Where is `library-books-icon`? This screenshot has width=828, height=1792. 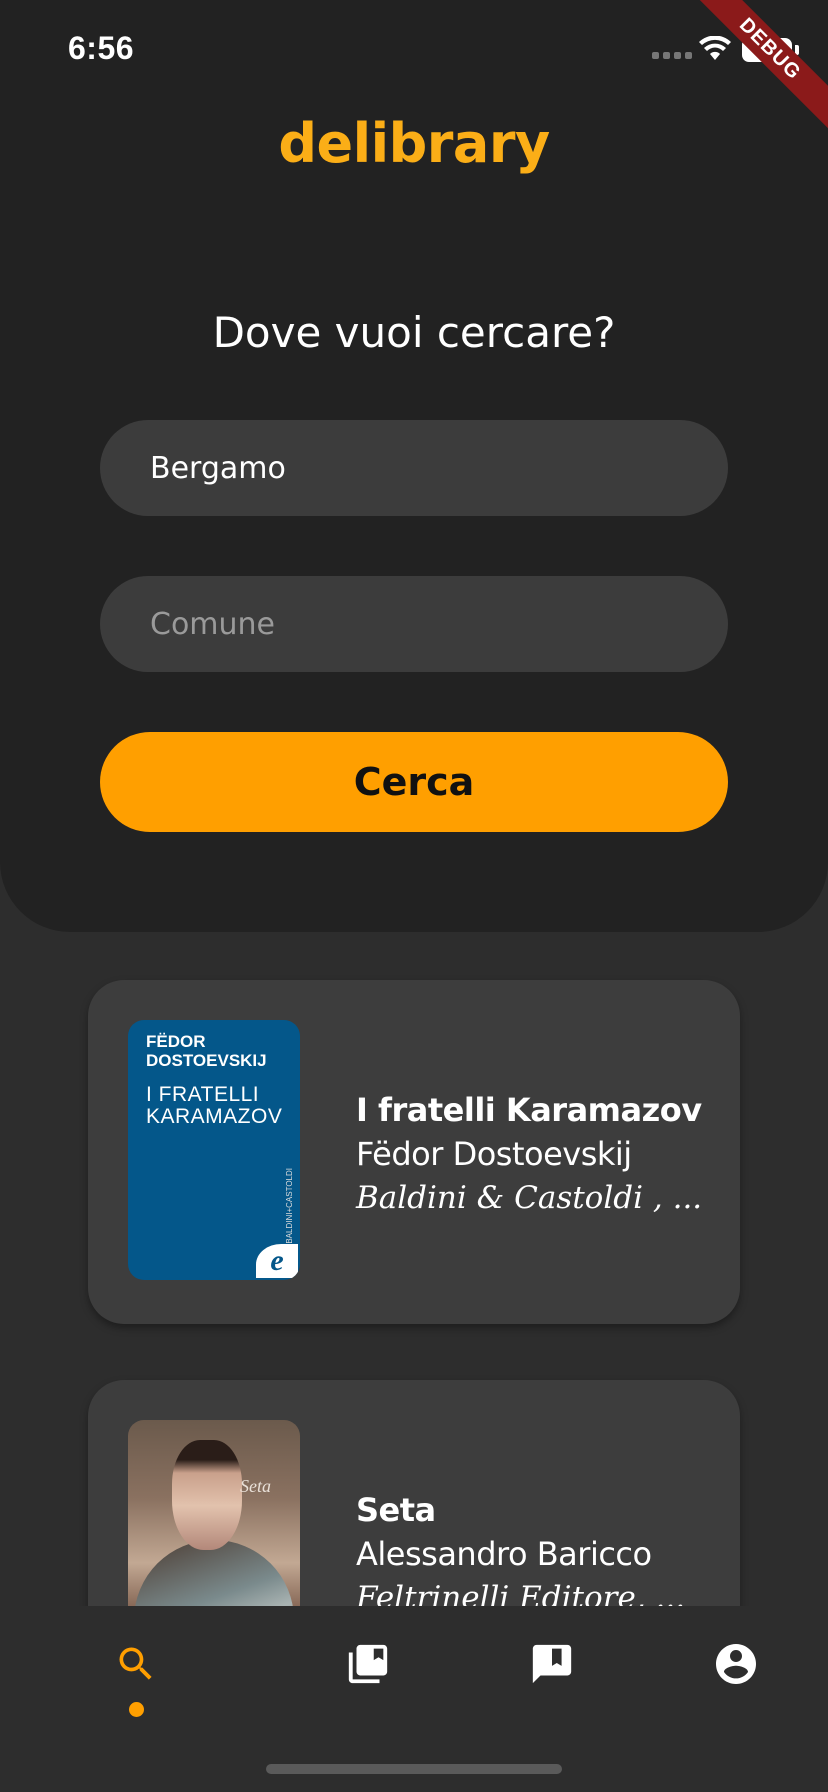
library-books-icon is located at coordinates (368, 1664).